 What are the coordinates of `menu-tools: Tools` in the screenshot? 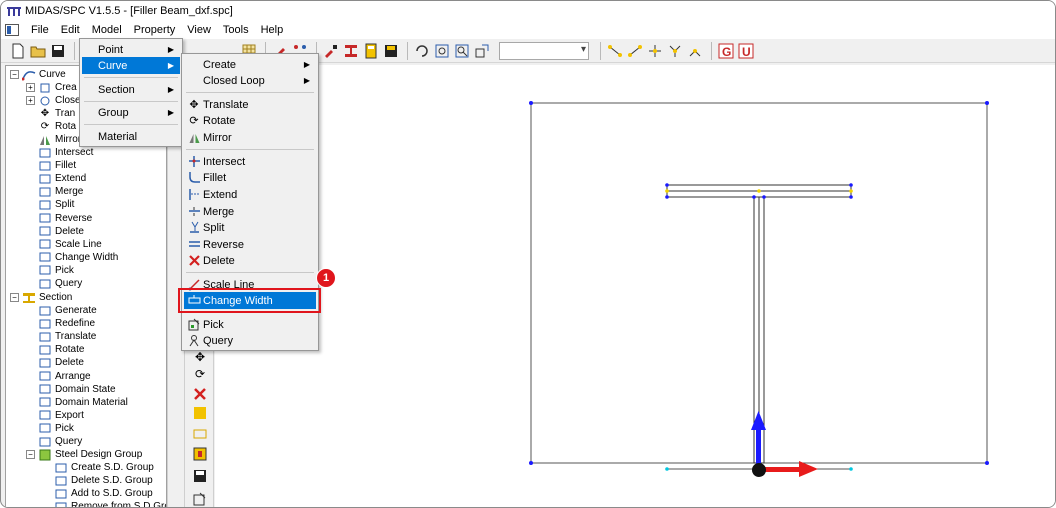 It's located at (236, 30).